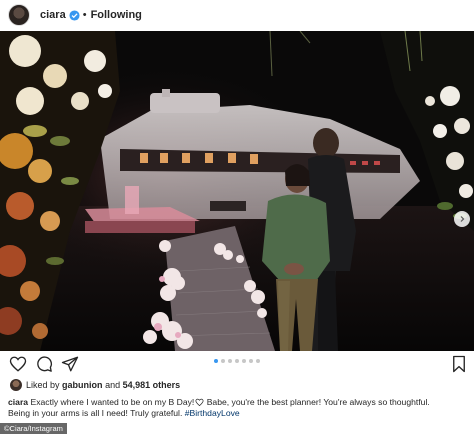 The height and width of the screenshot is (434, 474). What do you see at coordinates (18, 402) in the screenshot?
I see `caption-username: ciara` at bounding box center [18, 402].